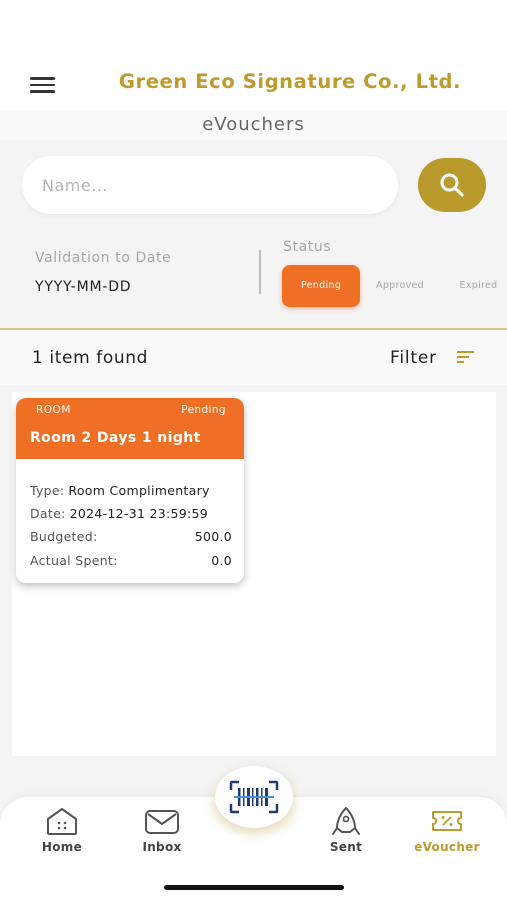 Image resolution: width=507 pixels, height=900 pixels. I want to click on search-box, so click(210, 185).